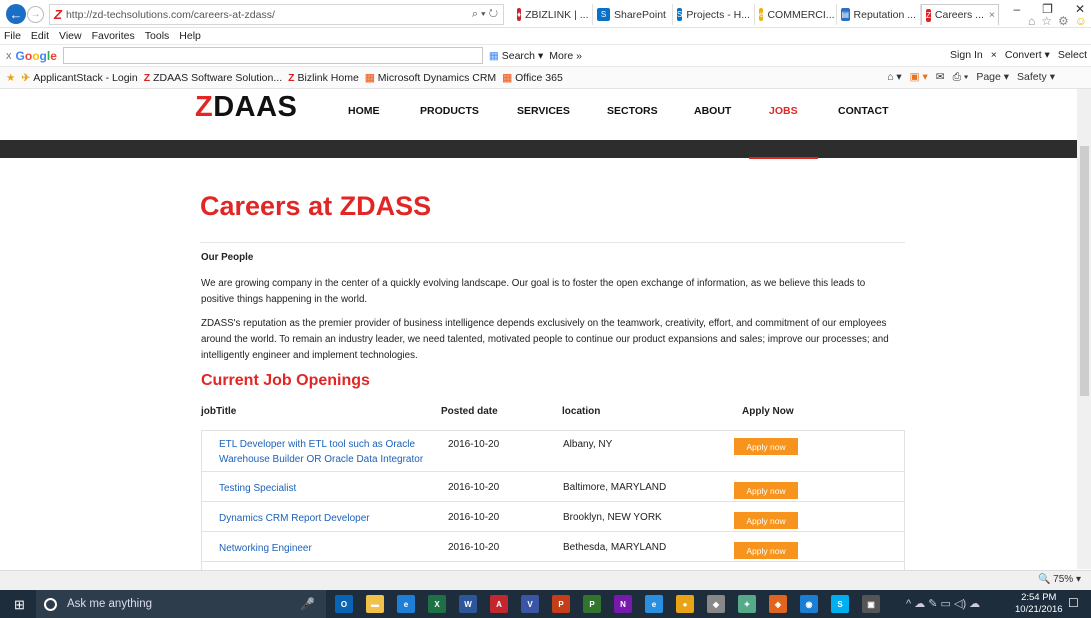 Image resolution: width=1091 pixels, height=618 pixels. I want to click on fav-applicantstack: ✈ ApplicantStack - Login, so click(79, 78).